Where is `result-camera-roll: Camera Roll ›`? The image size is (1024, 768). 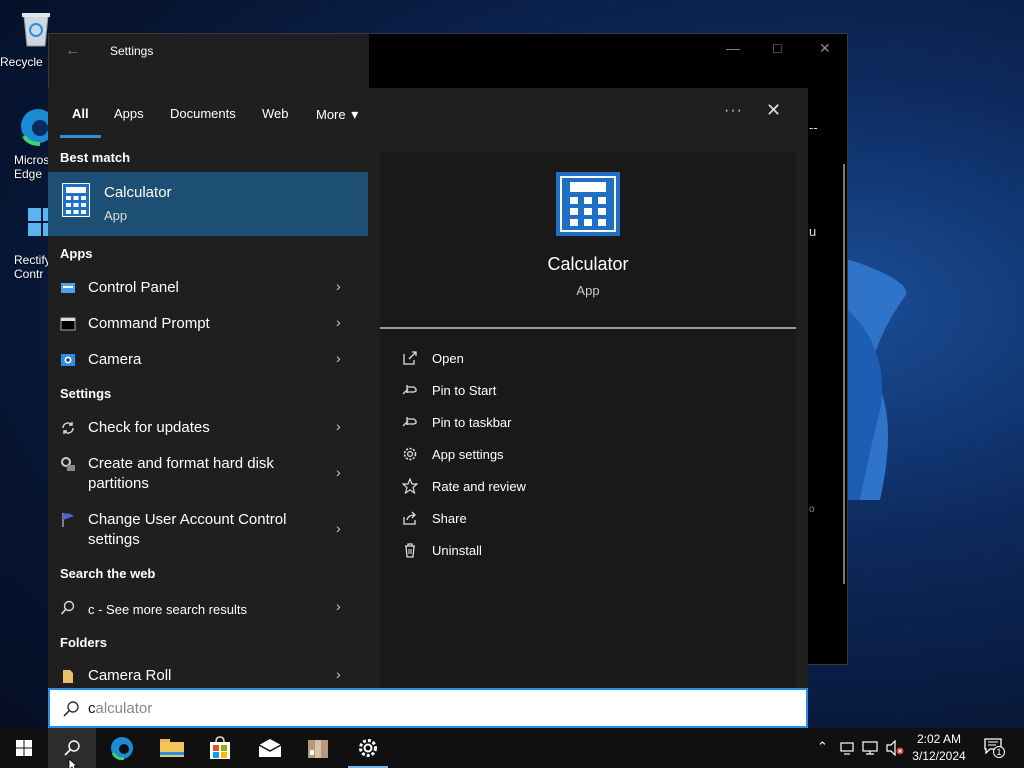
result-camera-roll: Camera Roll › is located at coordinates (208, 676).